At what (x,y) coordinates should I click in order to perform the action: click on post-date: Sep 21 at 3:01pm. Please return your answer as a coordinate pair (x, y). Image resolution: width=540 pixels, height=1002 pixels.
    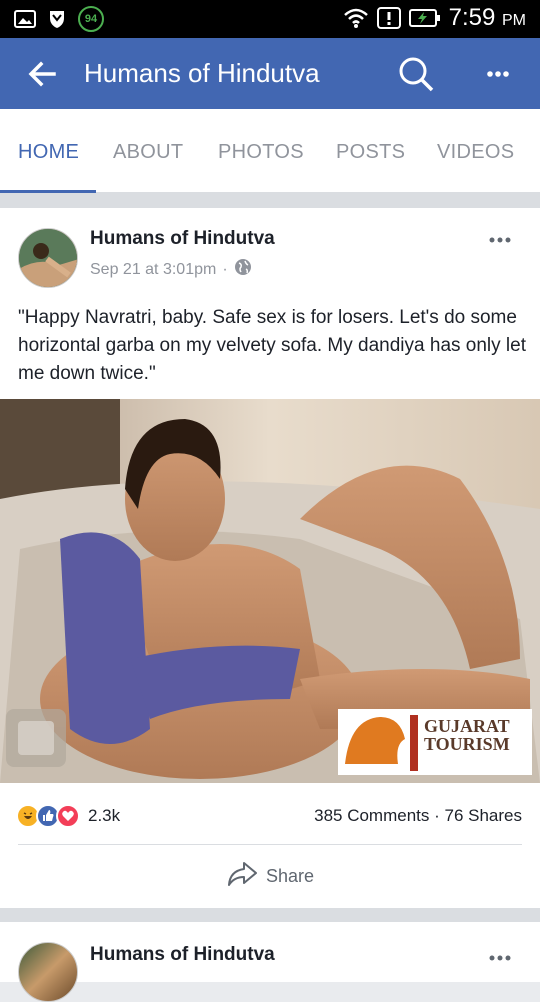
    Looking at the image, I should click on (153, 270).